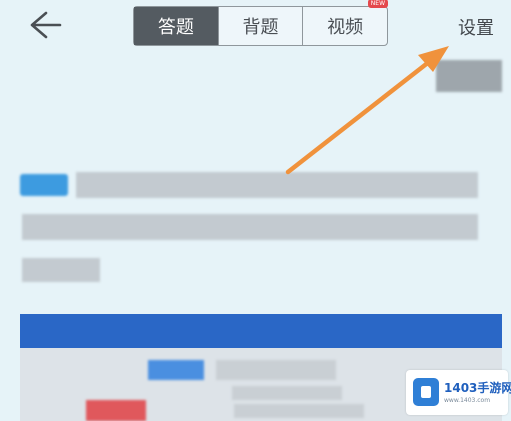  Describe the element at coordinates (367, 110) in the screenshot. I see `annotation-arrow-icon` at that location.